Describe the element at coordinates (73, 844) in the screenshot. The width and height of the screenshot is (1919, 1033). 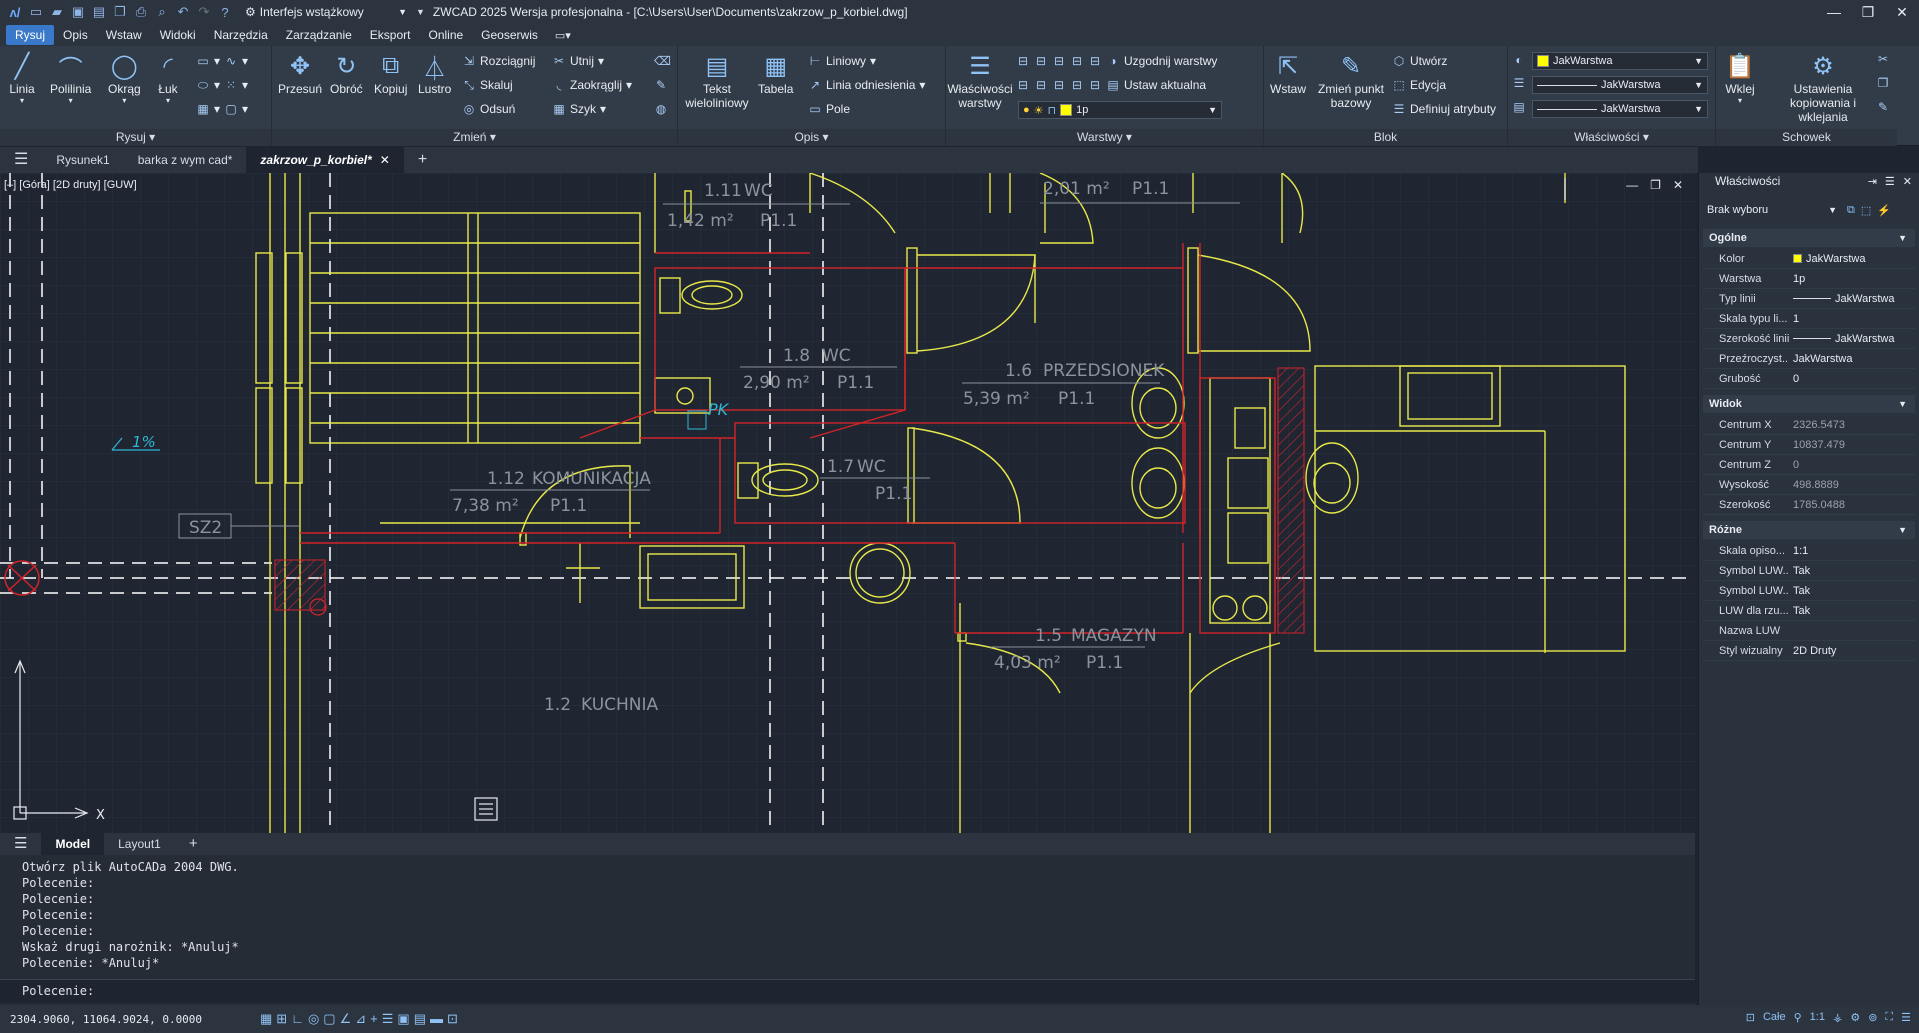
I see `layout-tab-model: Model` at that location.